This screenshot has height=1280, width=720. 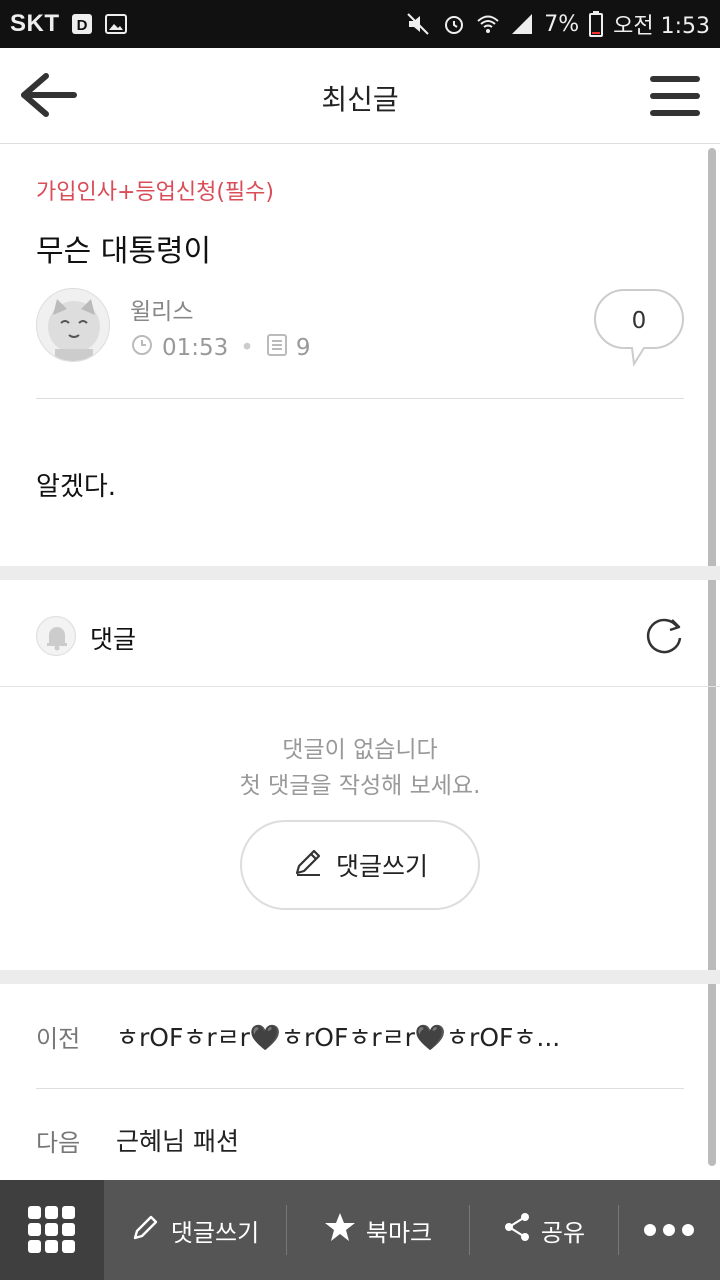 I want to click on svg-text: D, so click(x=81, y=25).